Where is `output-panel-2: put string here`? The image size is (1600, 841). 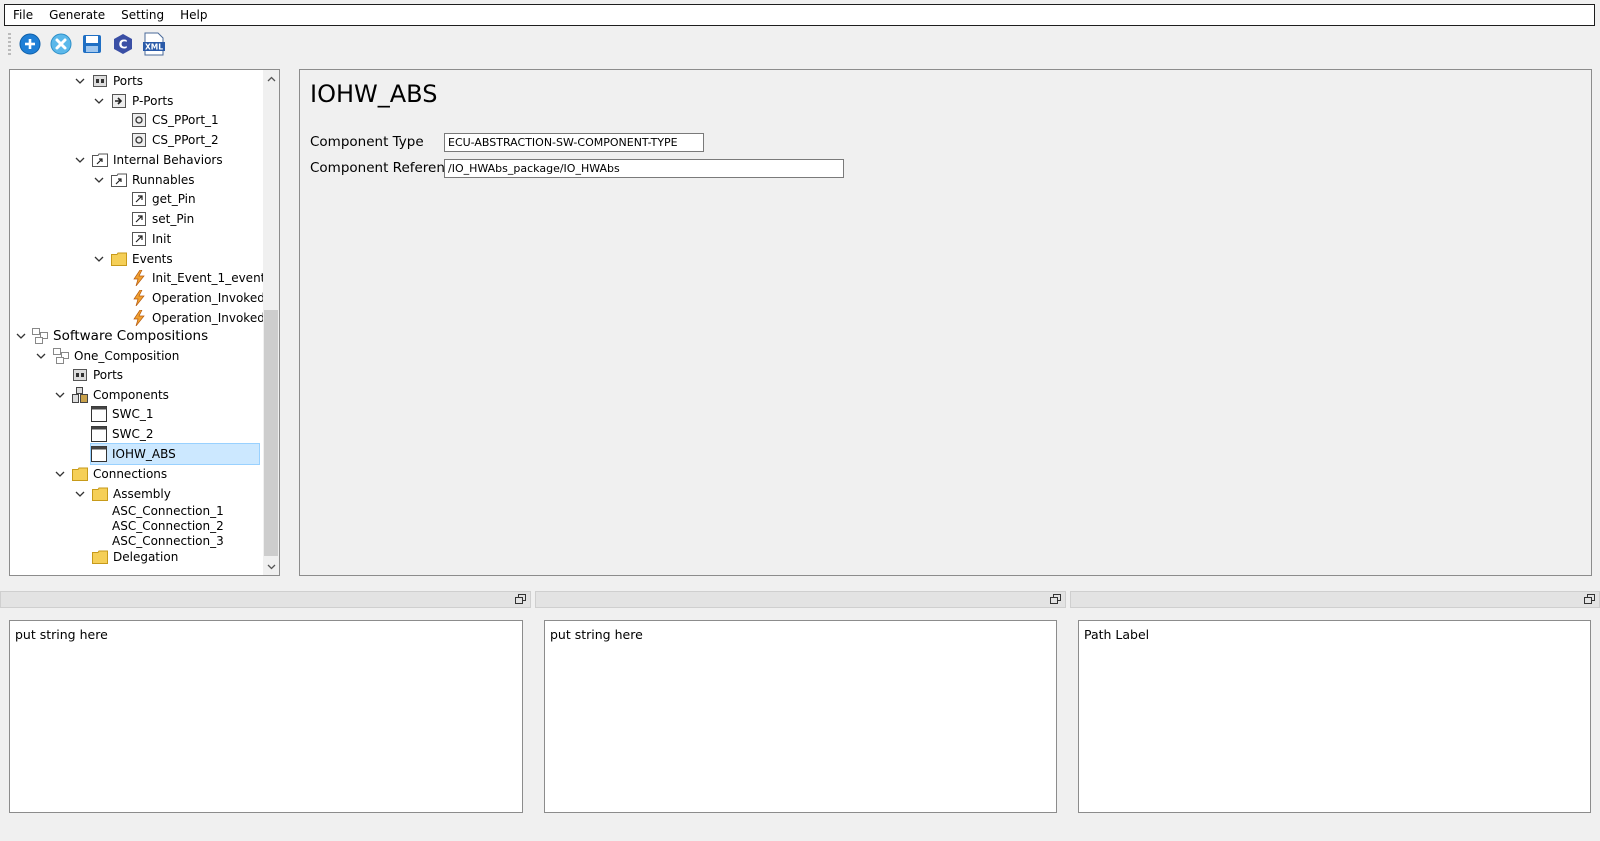 output-panel-2: put string here is located at coordinates (800, 716).